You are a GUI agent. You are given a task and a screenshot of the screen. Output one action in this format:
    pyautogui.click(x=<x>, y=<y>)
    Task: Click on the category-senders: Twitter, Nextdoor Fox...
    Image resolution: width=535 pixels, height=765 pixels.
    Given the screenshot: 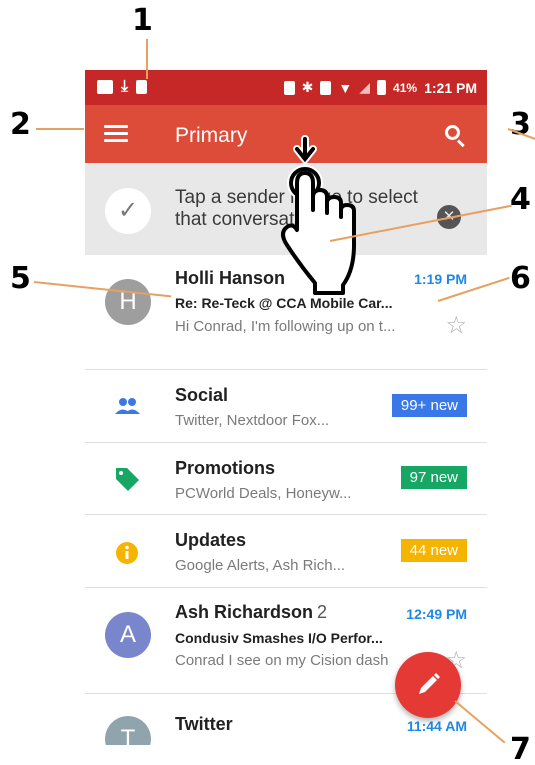 What is the action you would take?
    pyautogui.click(x=252, y=420)
    